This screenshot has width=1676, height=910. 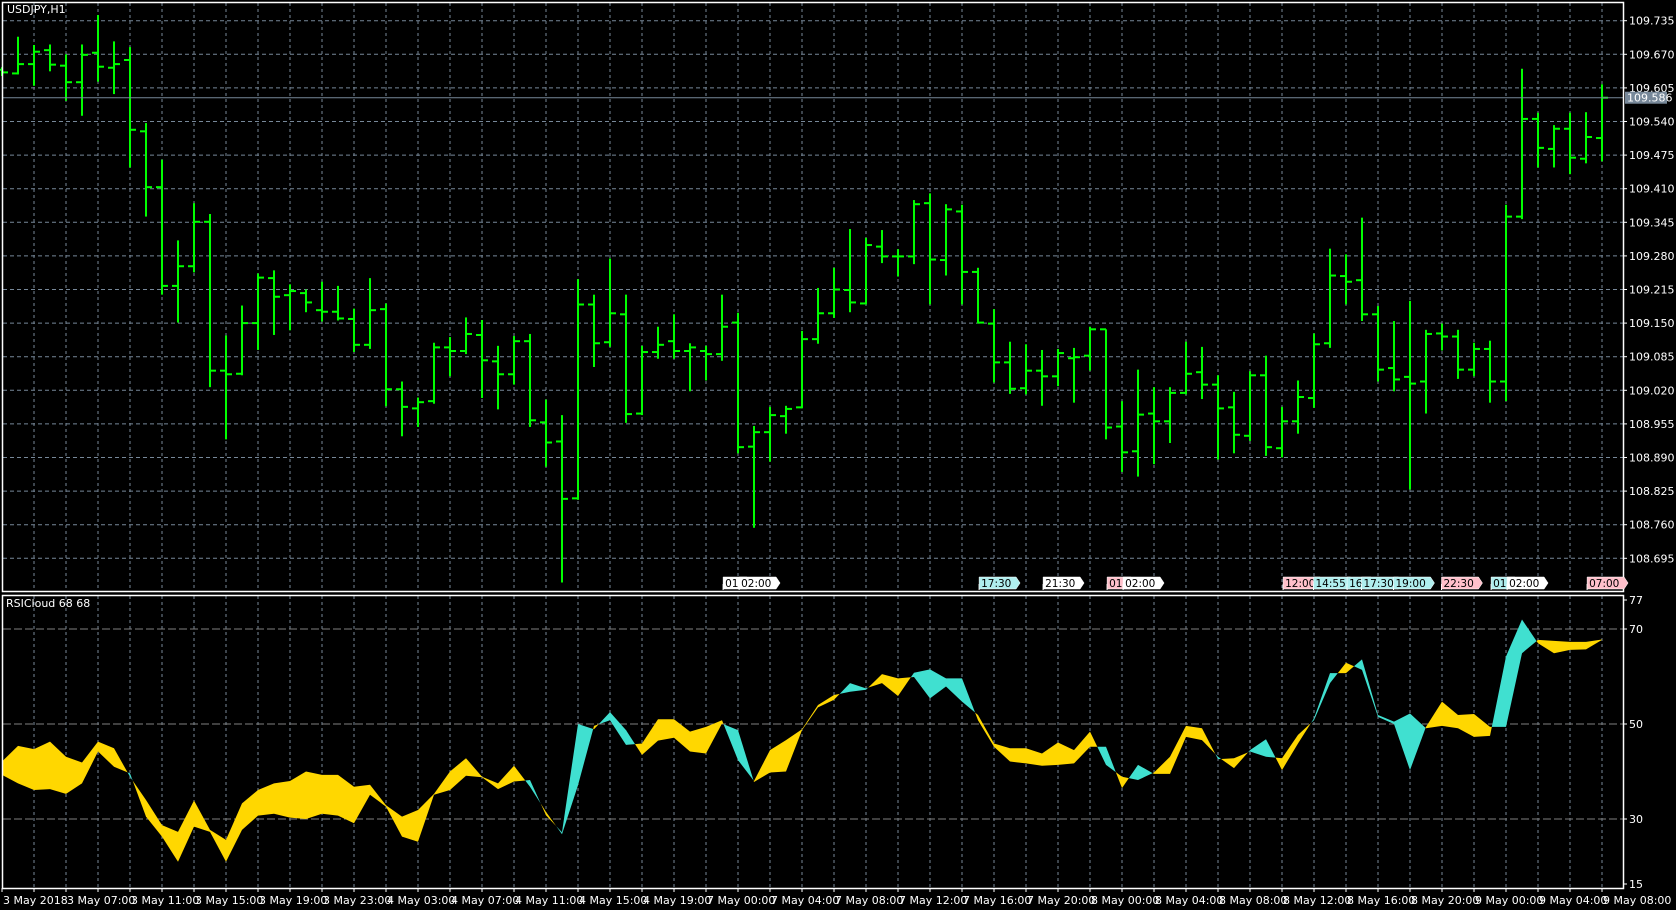 What do you see at coordinates (1300, 584) in the screenshot?
I see `event-marker-label: 12:00` at bounding box center [1300, 584].